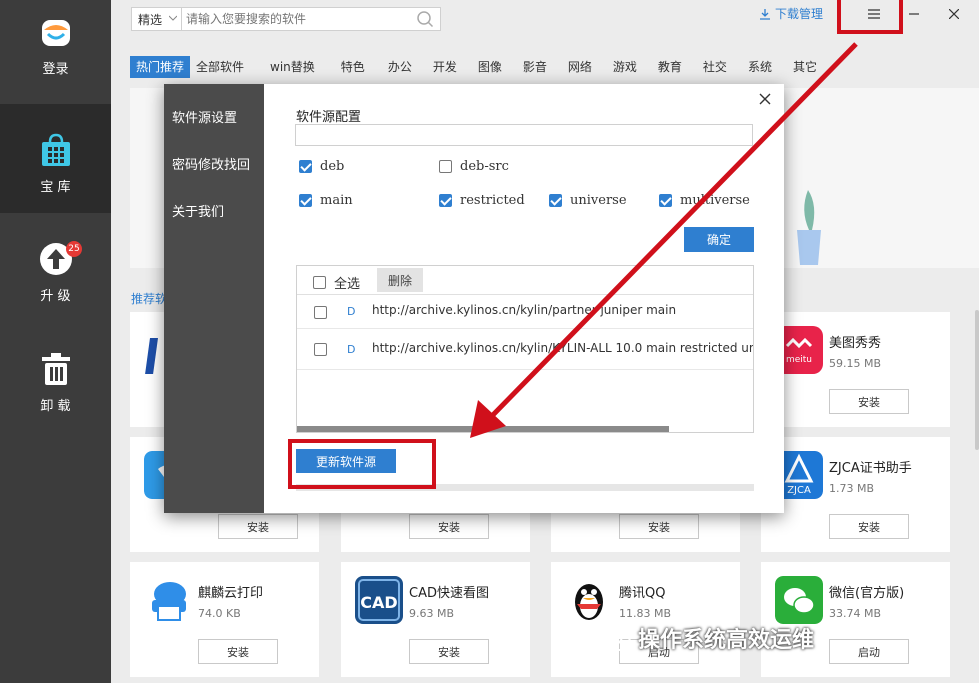 The height and width of the screenshot is (683, 979). I want to click on tab-win-replace: win替换, so click(292, 67).